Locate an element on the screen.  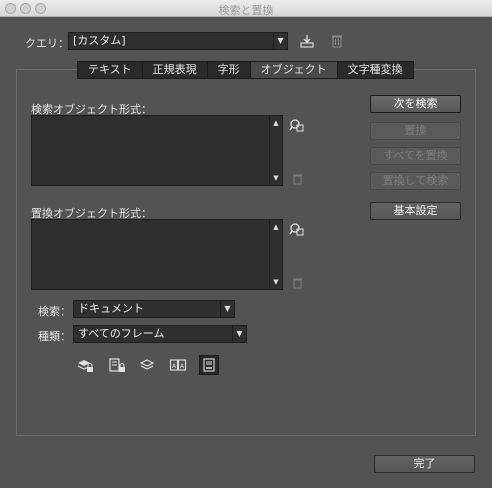
locked-stories-icon is located at coordinates (117, 365).